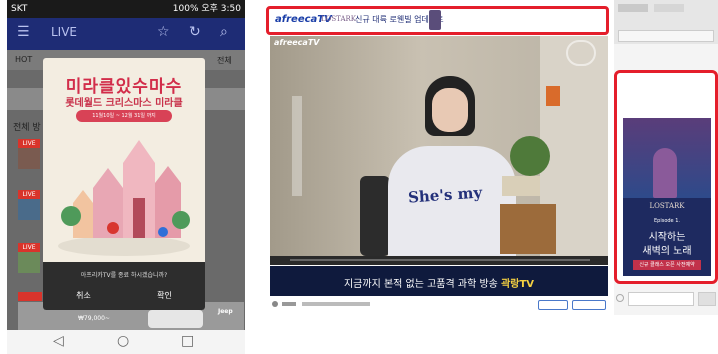 The width and height of the screenshot is (718, 354). Describe the element at coordinates (94, 318) in the screenshot. I see `ad-price: ₩79,000~` at that location.